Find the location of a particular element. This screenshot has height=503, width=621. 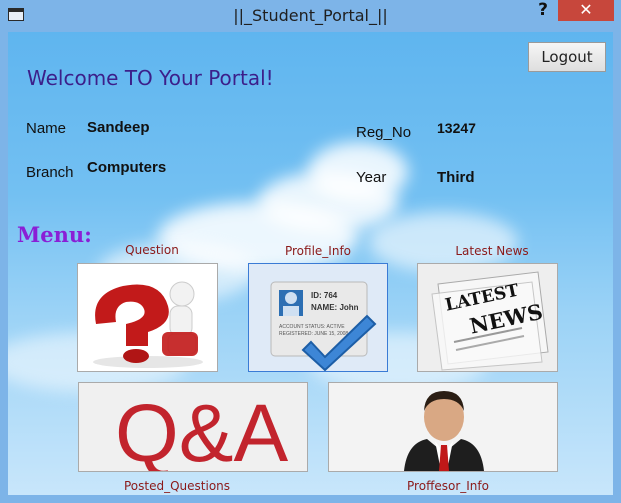

name-line: NAME: John is located at coordinates (335, 307).